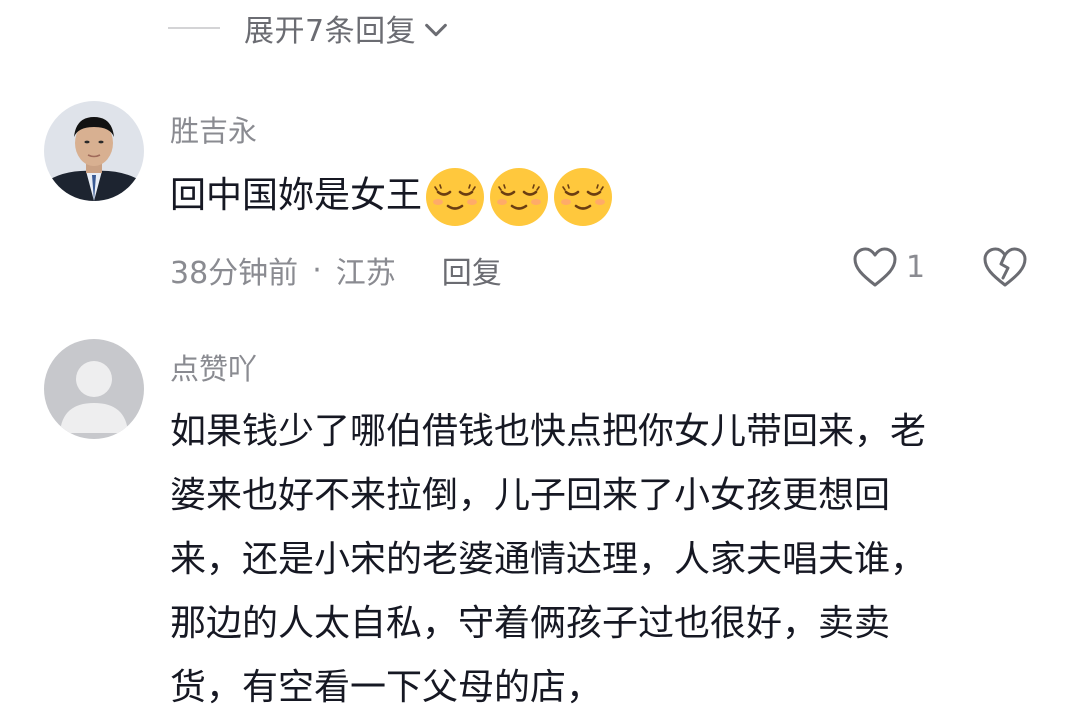 The width and height of the screenshot is (1079, 728). What do you see at coordinates (530, 623) in the screenshot?
I see `comment-line: 那边的人太自私，守着俩孩子过也很好，卖卖` at bounding box center [530, 623].